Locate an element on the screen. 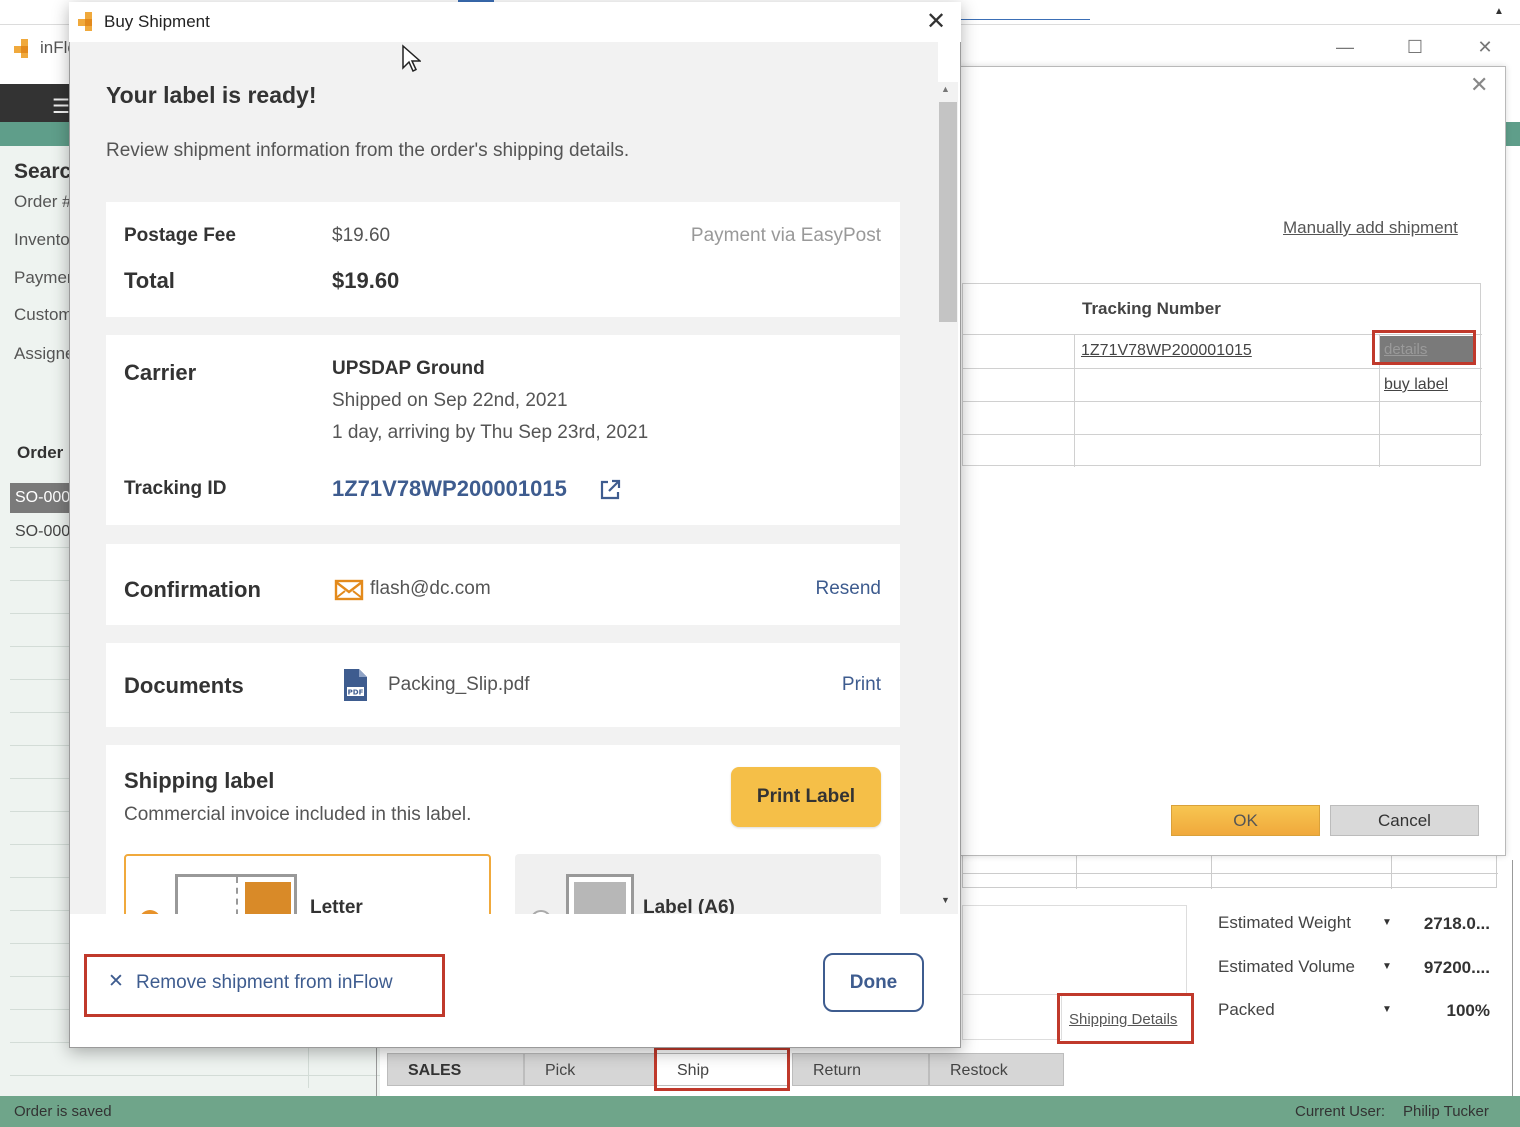 The height and width of the screenshot is (1127, 1520). postage-fee-label: Postage Fee is located at coordinates (180, 235).